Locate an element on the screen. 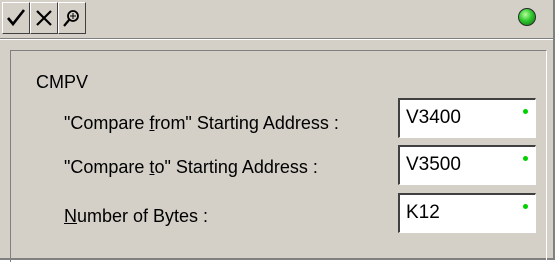 The height and width of the screenshot is (262, 558). instruction-name: CMPV is located at coordinates (62, 82).